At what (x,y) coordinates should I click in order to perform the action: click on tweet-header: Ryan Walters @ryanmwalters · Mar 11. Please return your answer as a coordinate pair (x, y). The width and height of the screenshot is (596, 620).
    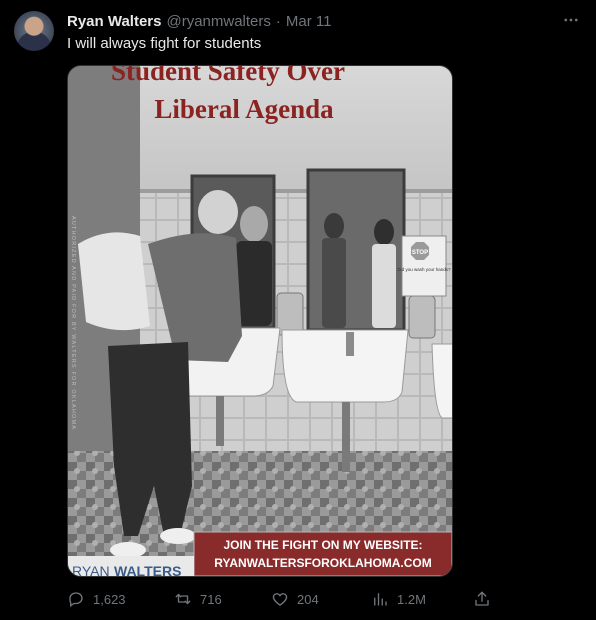
    Looking at the image, I should click on (199, 21).